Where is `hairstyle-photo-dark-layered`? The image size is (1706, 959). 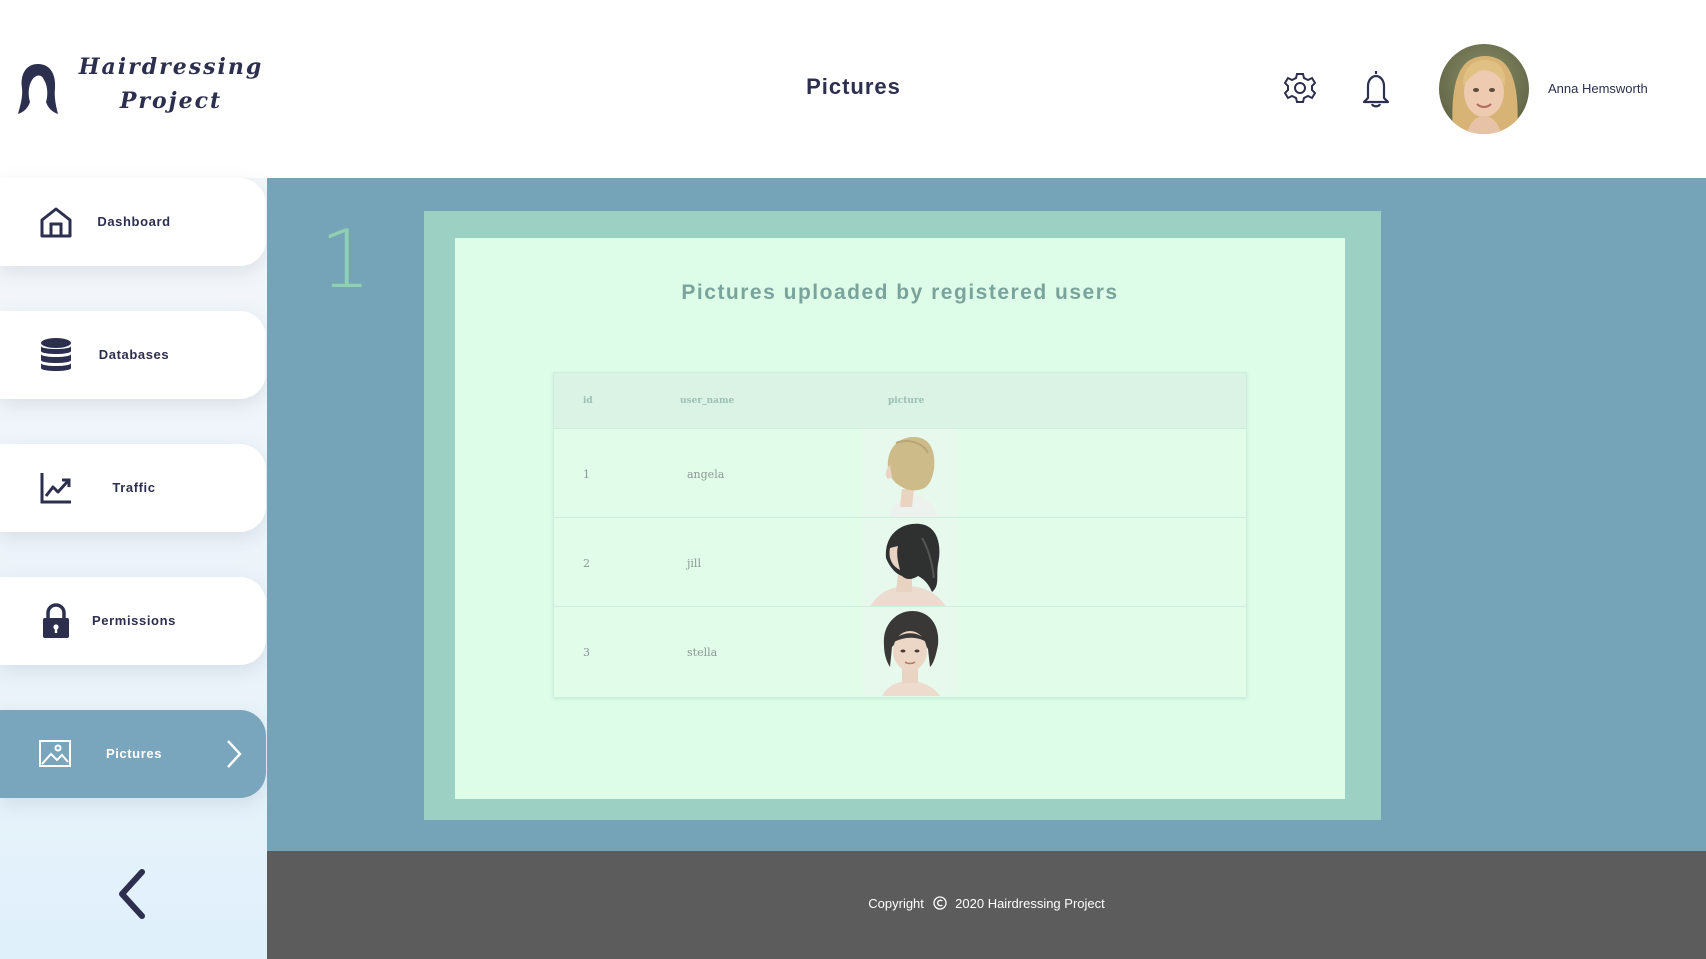 hairstyle-photo-dark-layered is located at coordinates (910, 562).